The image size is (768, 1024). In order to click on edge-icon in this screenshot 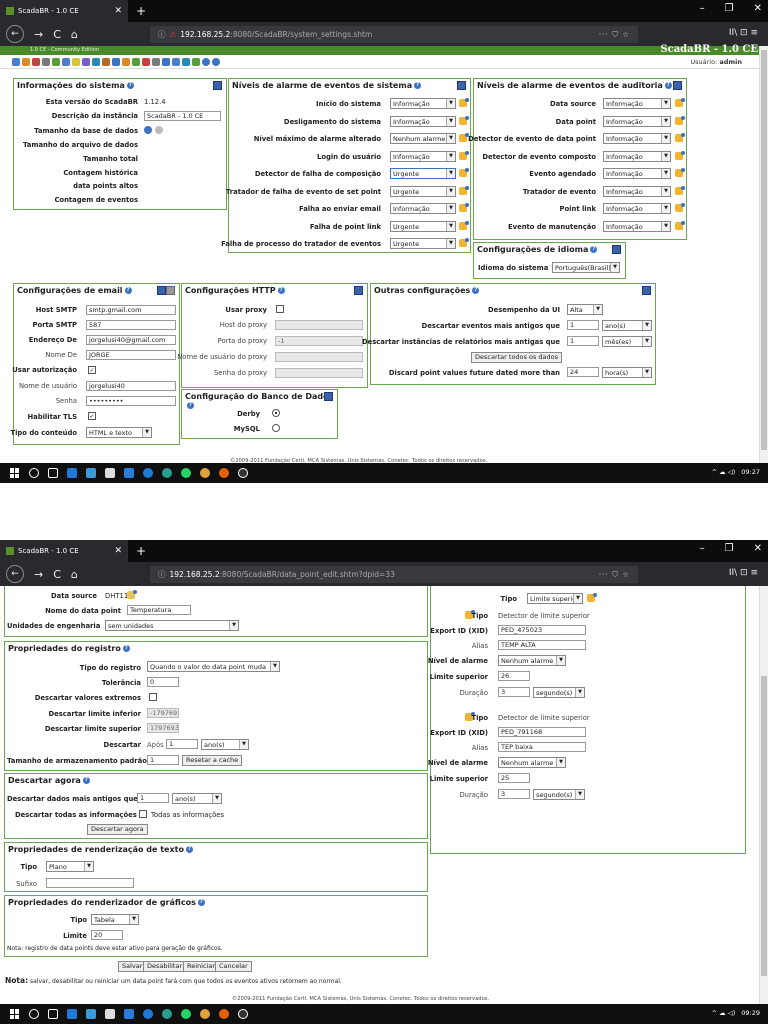, I will do `click(72, 1014)`.